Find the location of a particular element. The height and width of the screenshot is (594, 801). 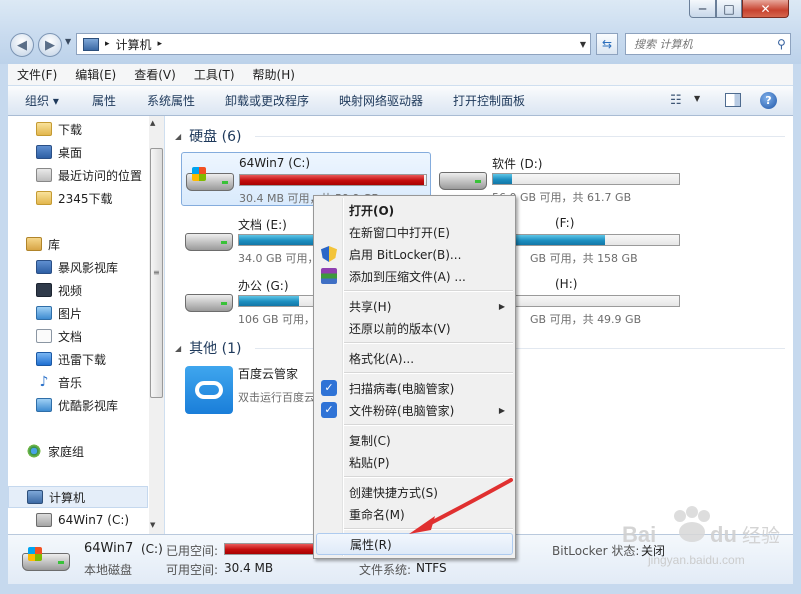

breadcrumb-computer: 计算机 is located at coordinates (134, 44).